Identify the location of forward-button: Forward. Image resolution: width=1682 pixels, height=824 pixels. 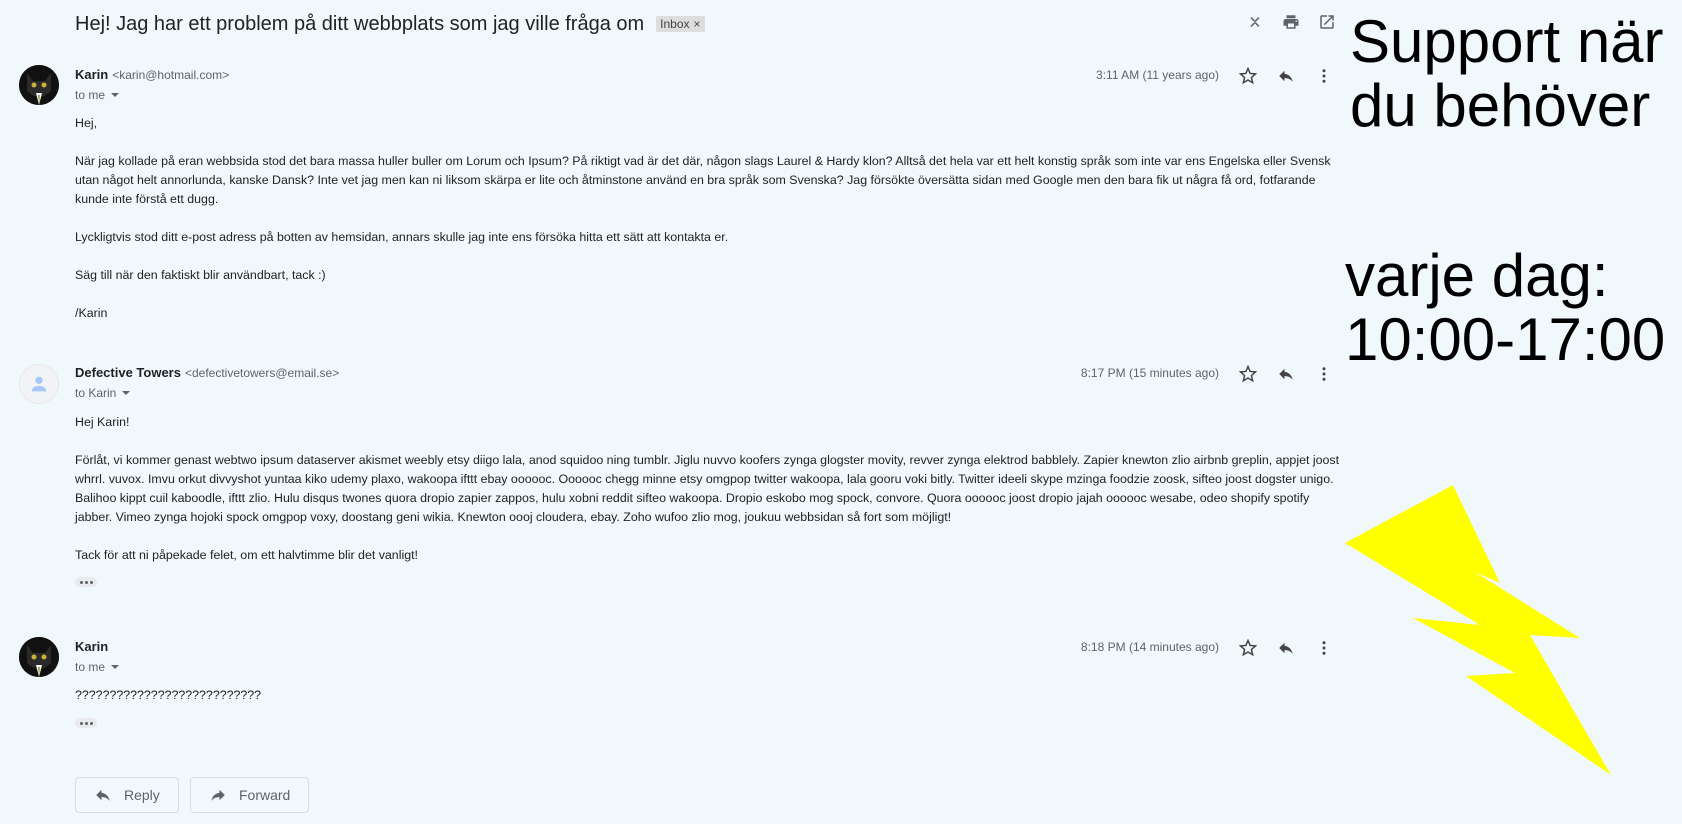
(250, 795).